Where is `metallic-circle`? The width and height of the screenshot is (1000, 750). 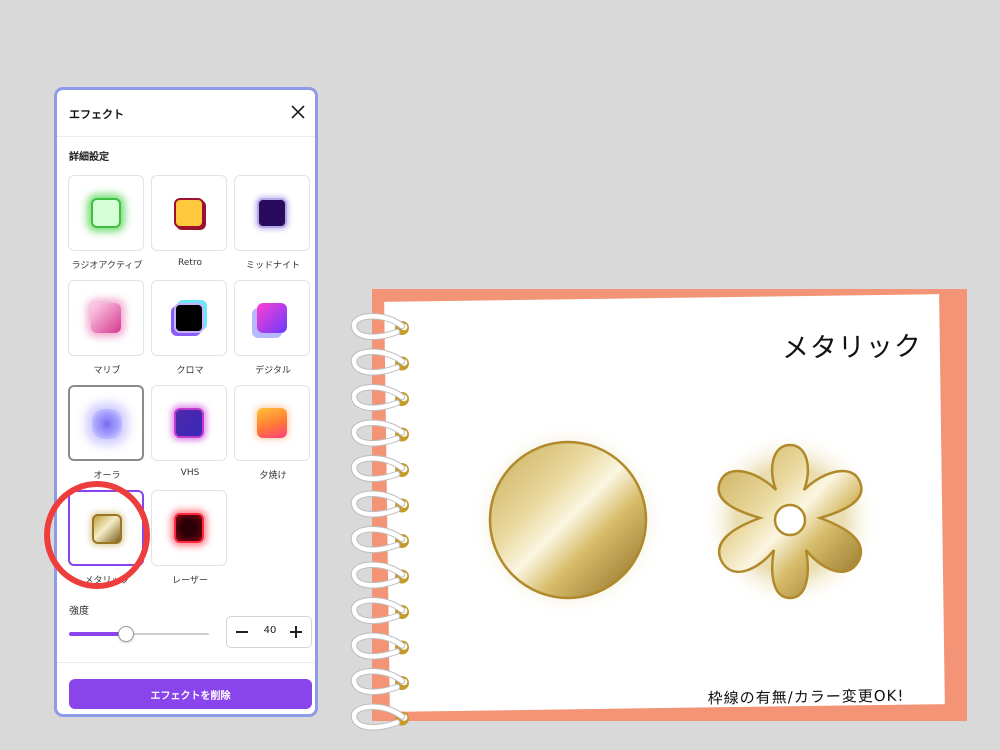
metallic-circle is located at coordinates (568, 520).